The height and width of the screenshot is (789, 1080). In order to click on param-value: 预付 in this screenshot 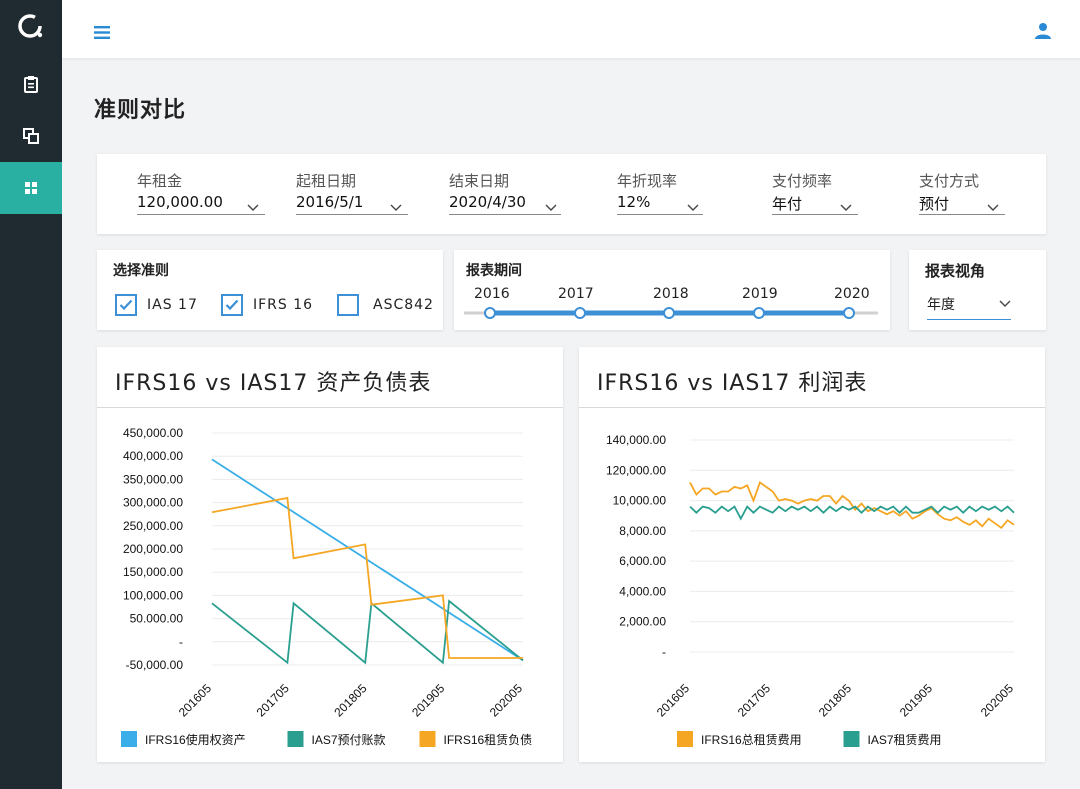, I will do `click(934, 204)`.